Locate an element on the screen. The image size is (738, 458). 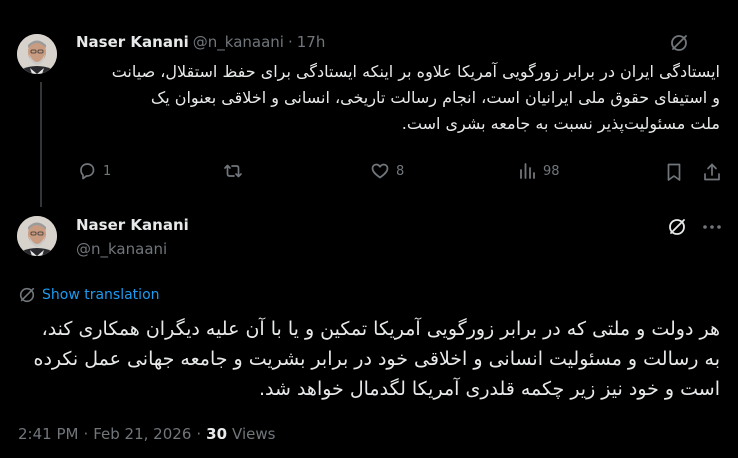
like-button: 8 is located at coordinates (387, 171).